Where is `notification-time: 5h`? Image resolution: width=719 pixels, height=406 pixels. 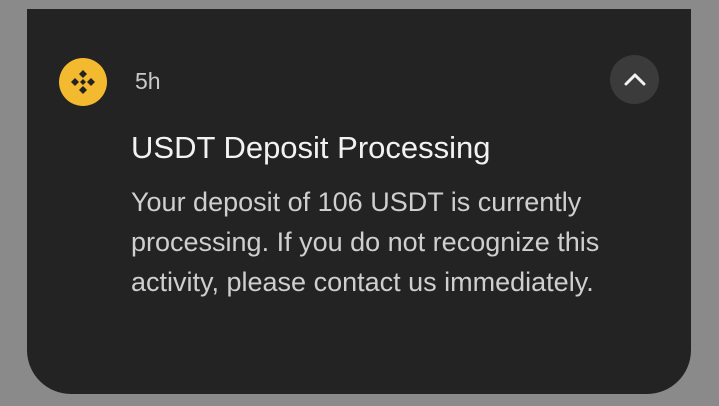 notification-time: 5h is located at coordinates (148, 81).